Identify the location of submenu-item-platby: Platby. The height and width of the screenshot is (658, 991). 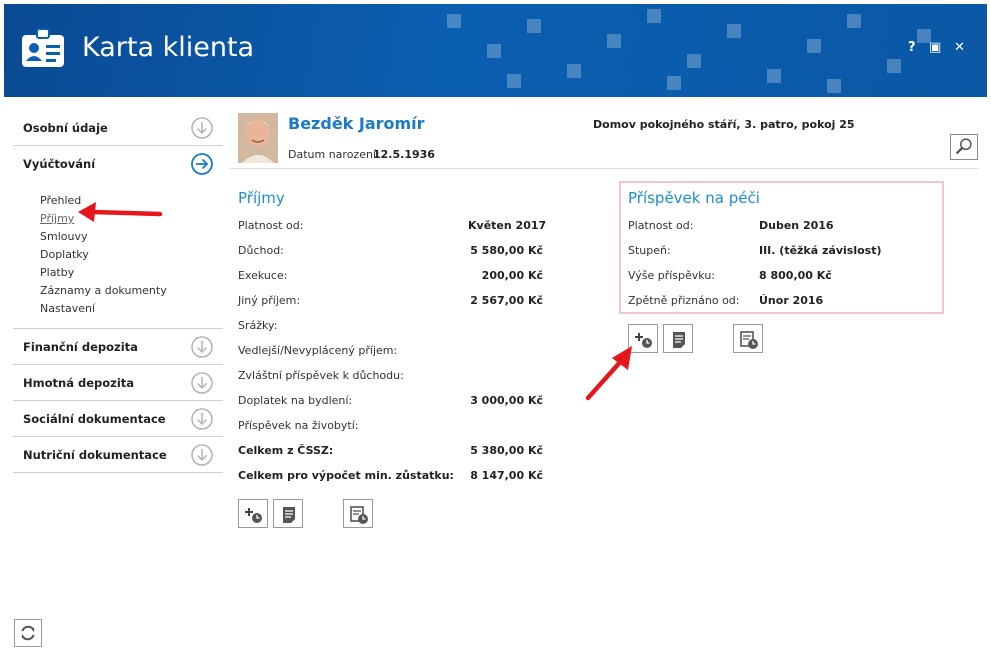
(131, 273).